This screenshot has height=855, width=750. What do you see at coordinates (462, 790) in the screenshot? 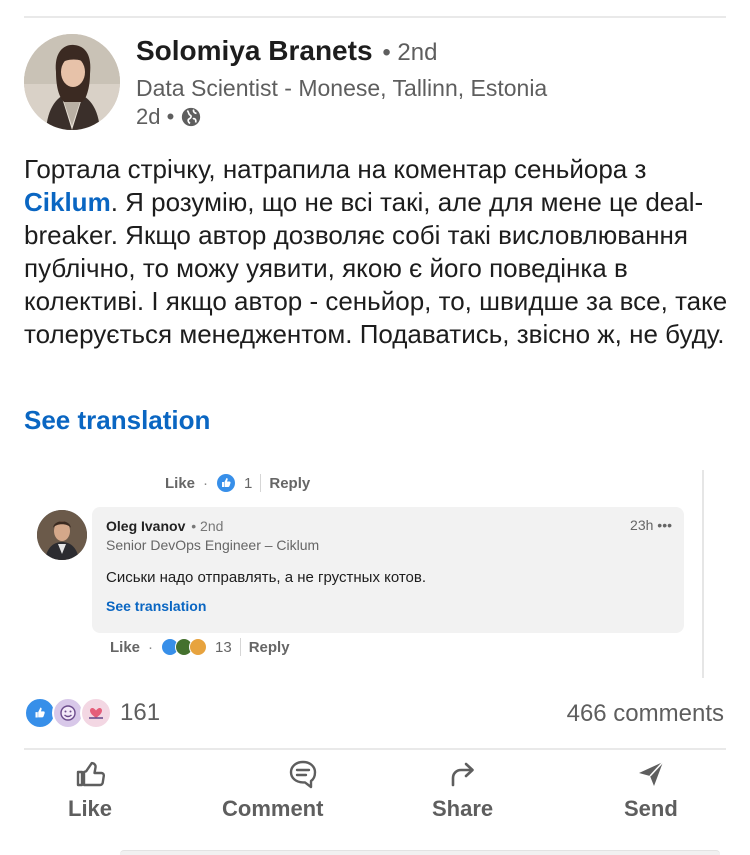
I see `share-button: Share` at bounding box center [462, 790].